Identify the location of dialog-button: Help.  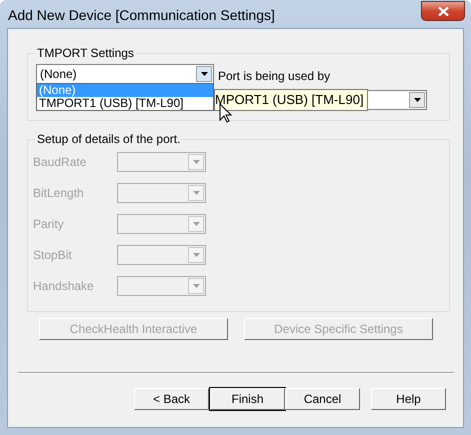
(408, 399).